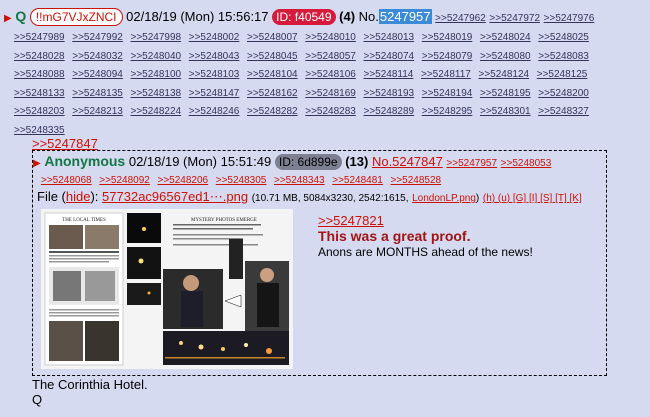 The image size is (650, 417). Describe the element at coordinates (505, 57) in the screenshot. I see `reply-link: >>5248080` at that location.